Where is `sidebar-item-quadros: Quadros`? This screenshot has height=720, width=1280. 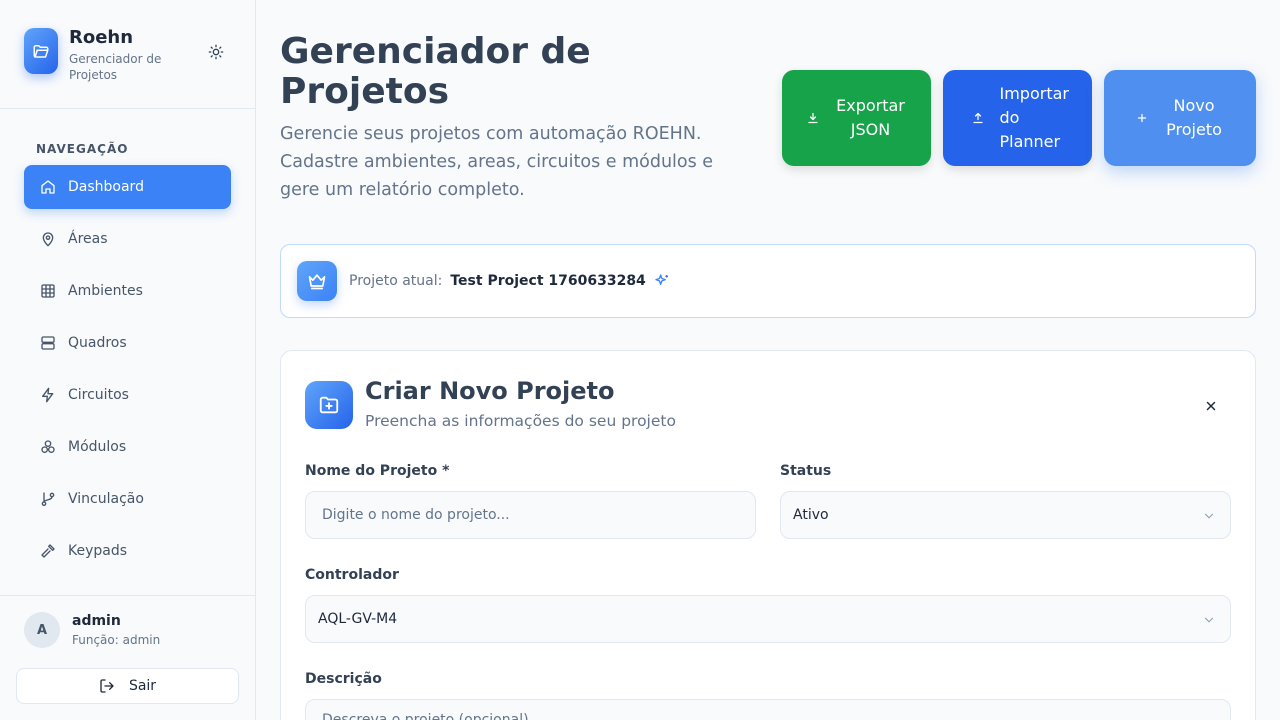
sidebar-item-quadros: Quadros is located at coordinates (127, 343).